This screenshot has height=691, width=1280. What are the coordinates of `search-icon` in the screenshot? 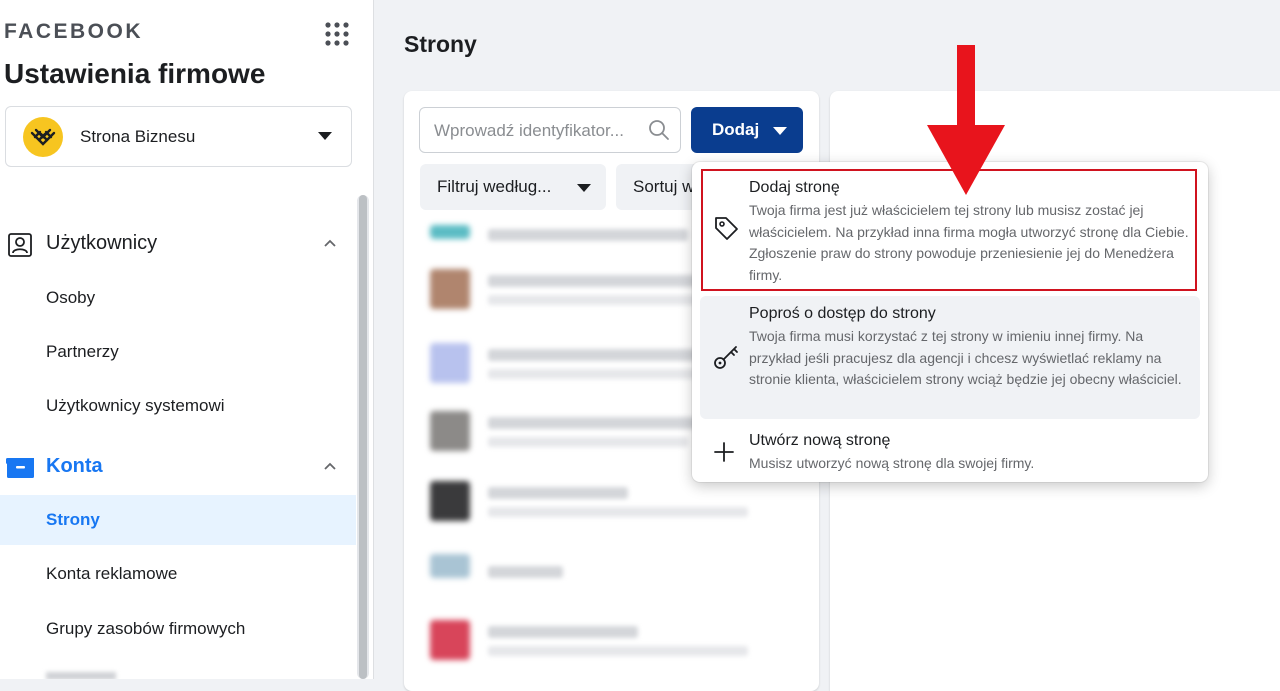 It's located at (659, 130).